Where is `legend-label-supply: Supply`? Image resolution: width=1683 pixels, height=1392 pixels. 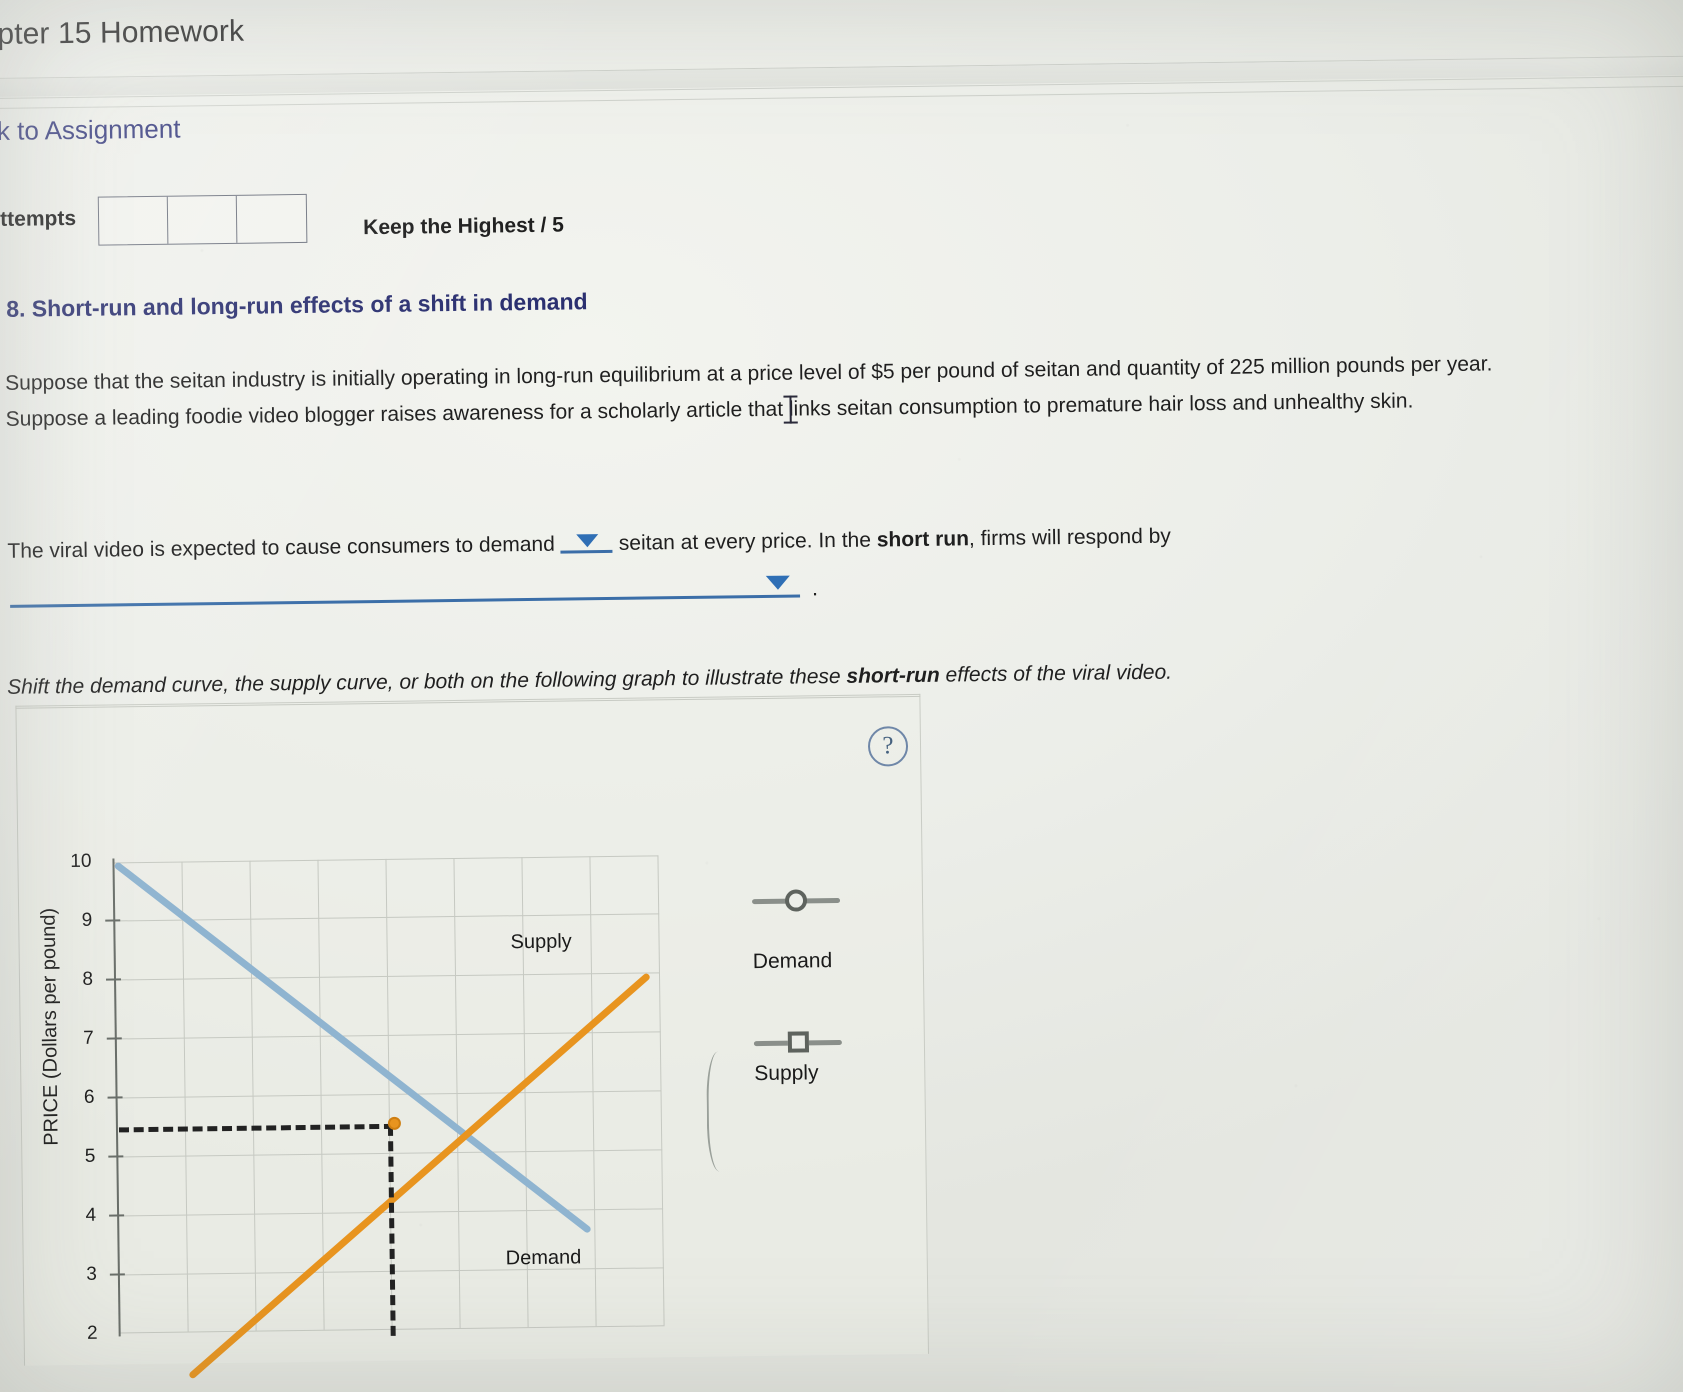
legend-label-supply: Supply is located at coordinates (786, 1073).